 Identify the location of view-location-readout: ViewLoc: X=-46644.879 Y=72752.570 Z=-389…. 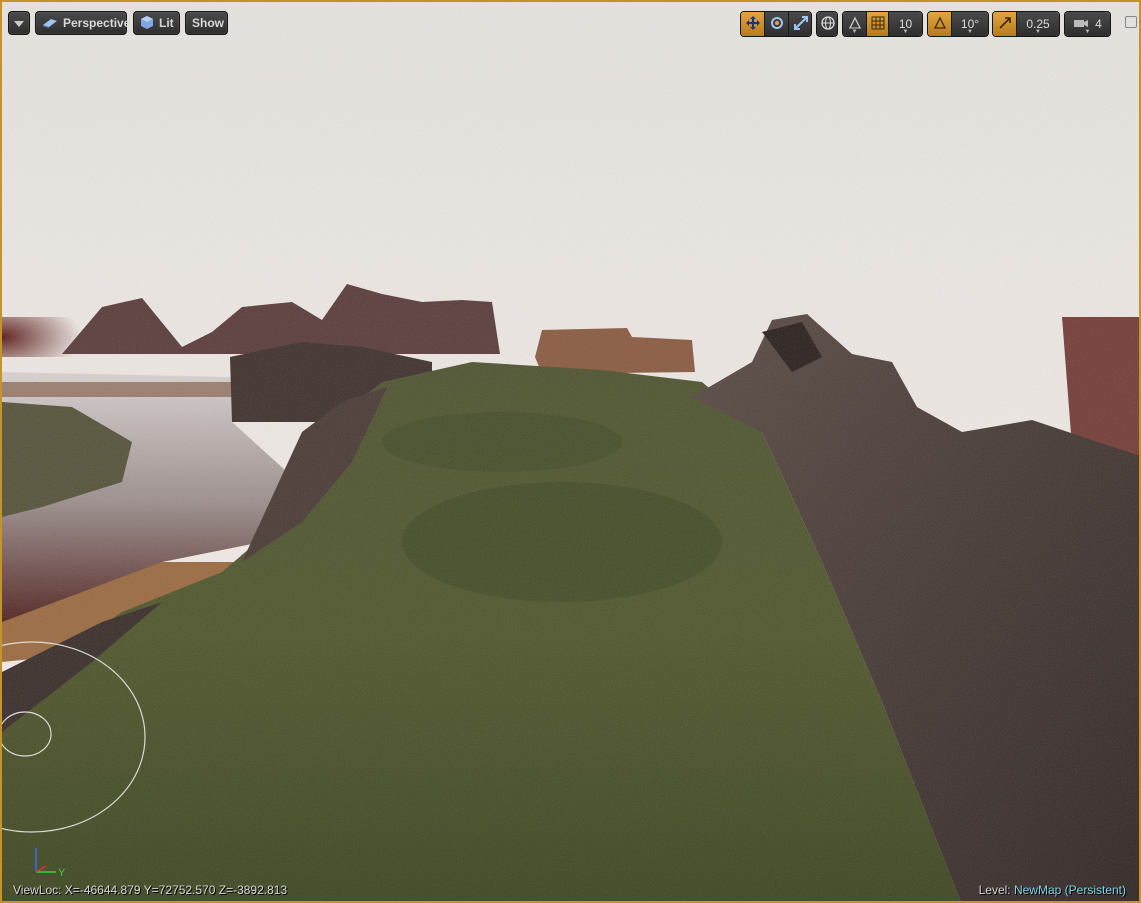
(150, 890).